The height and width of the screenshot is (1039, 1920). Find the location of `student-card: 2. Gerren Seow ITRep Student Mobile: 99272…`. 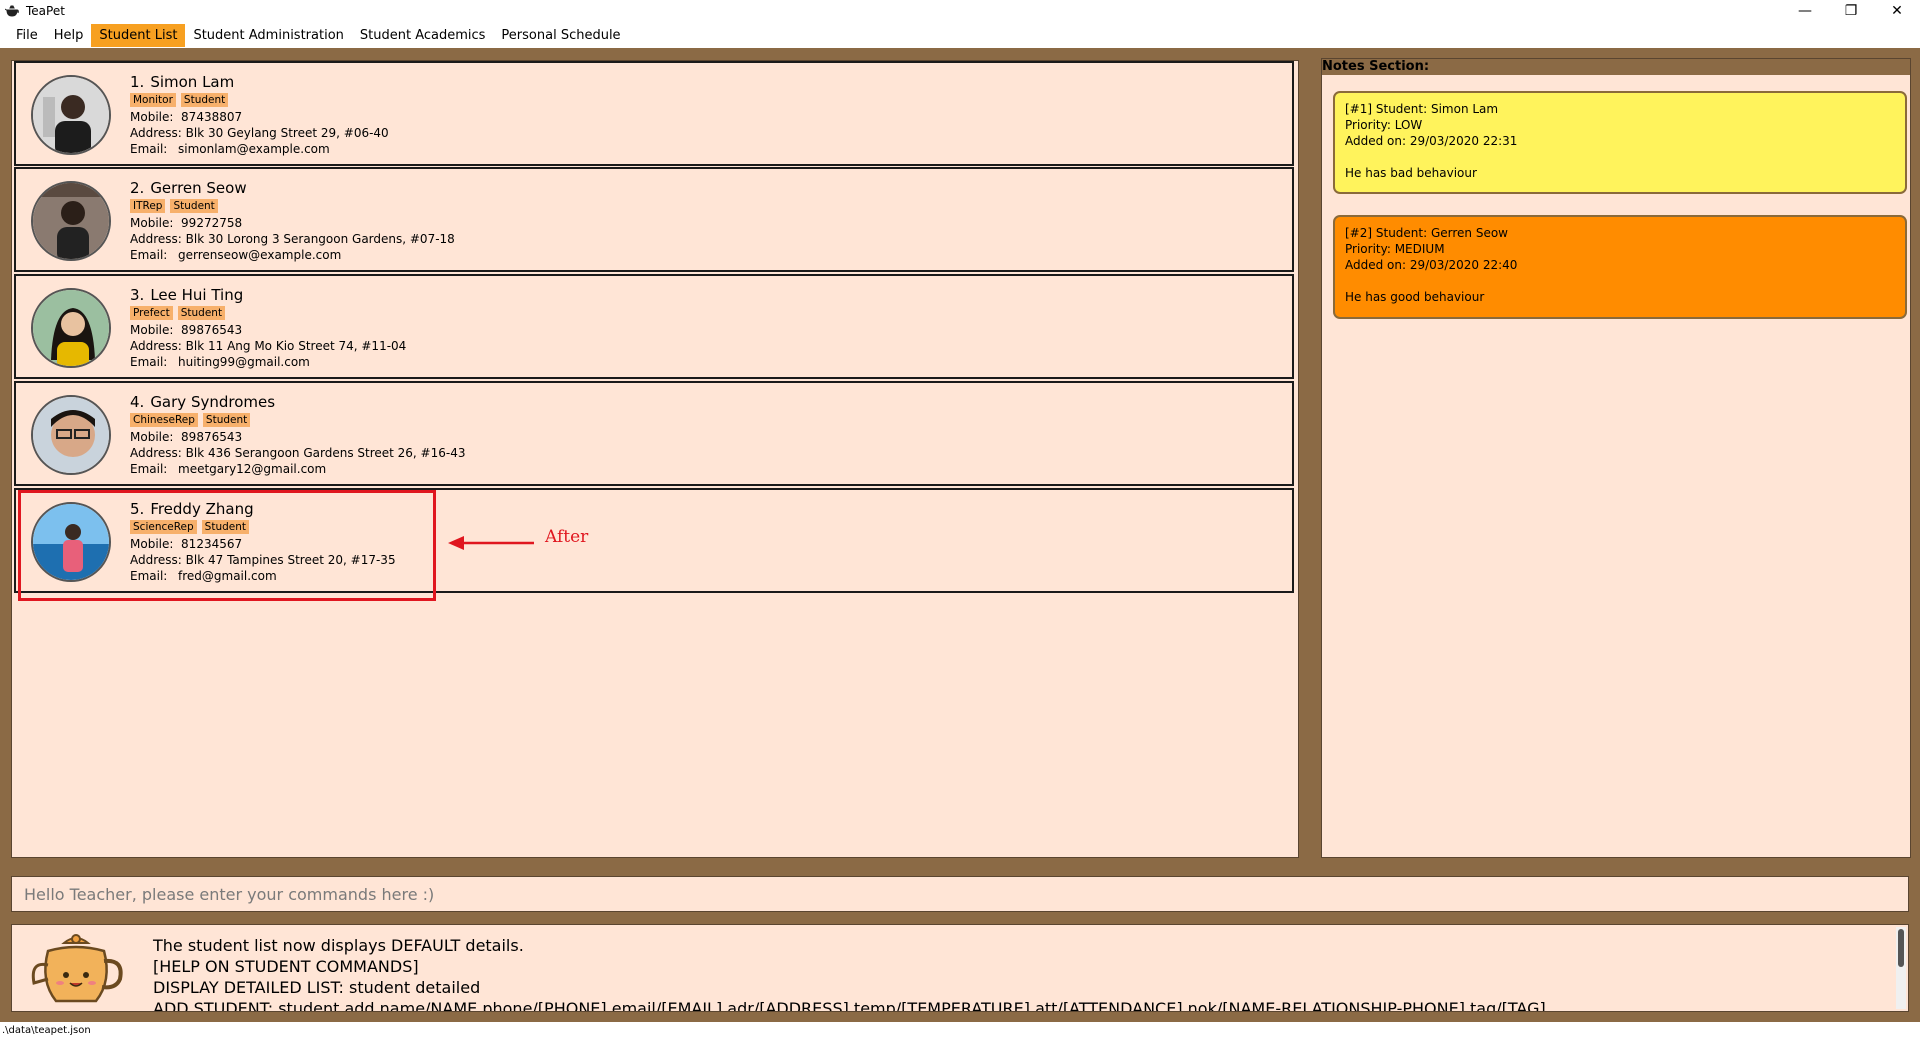

student-card: 2. Gerren Seow ITRep Student Mobile: 99272… is located at coordinates (654, 219).